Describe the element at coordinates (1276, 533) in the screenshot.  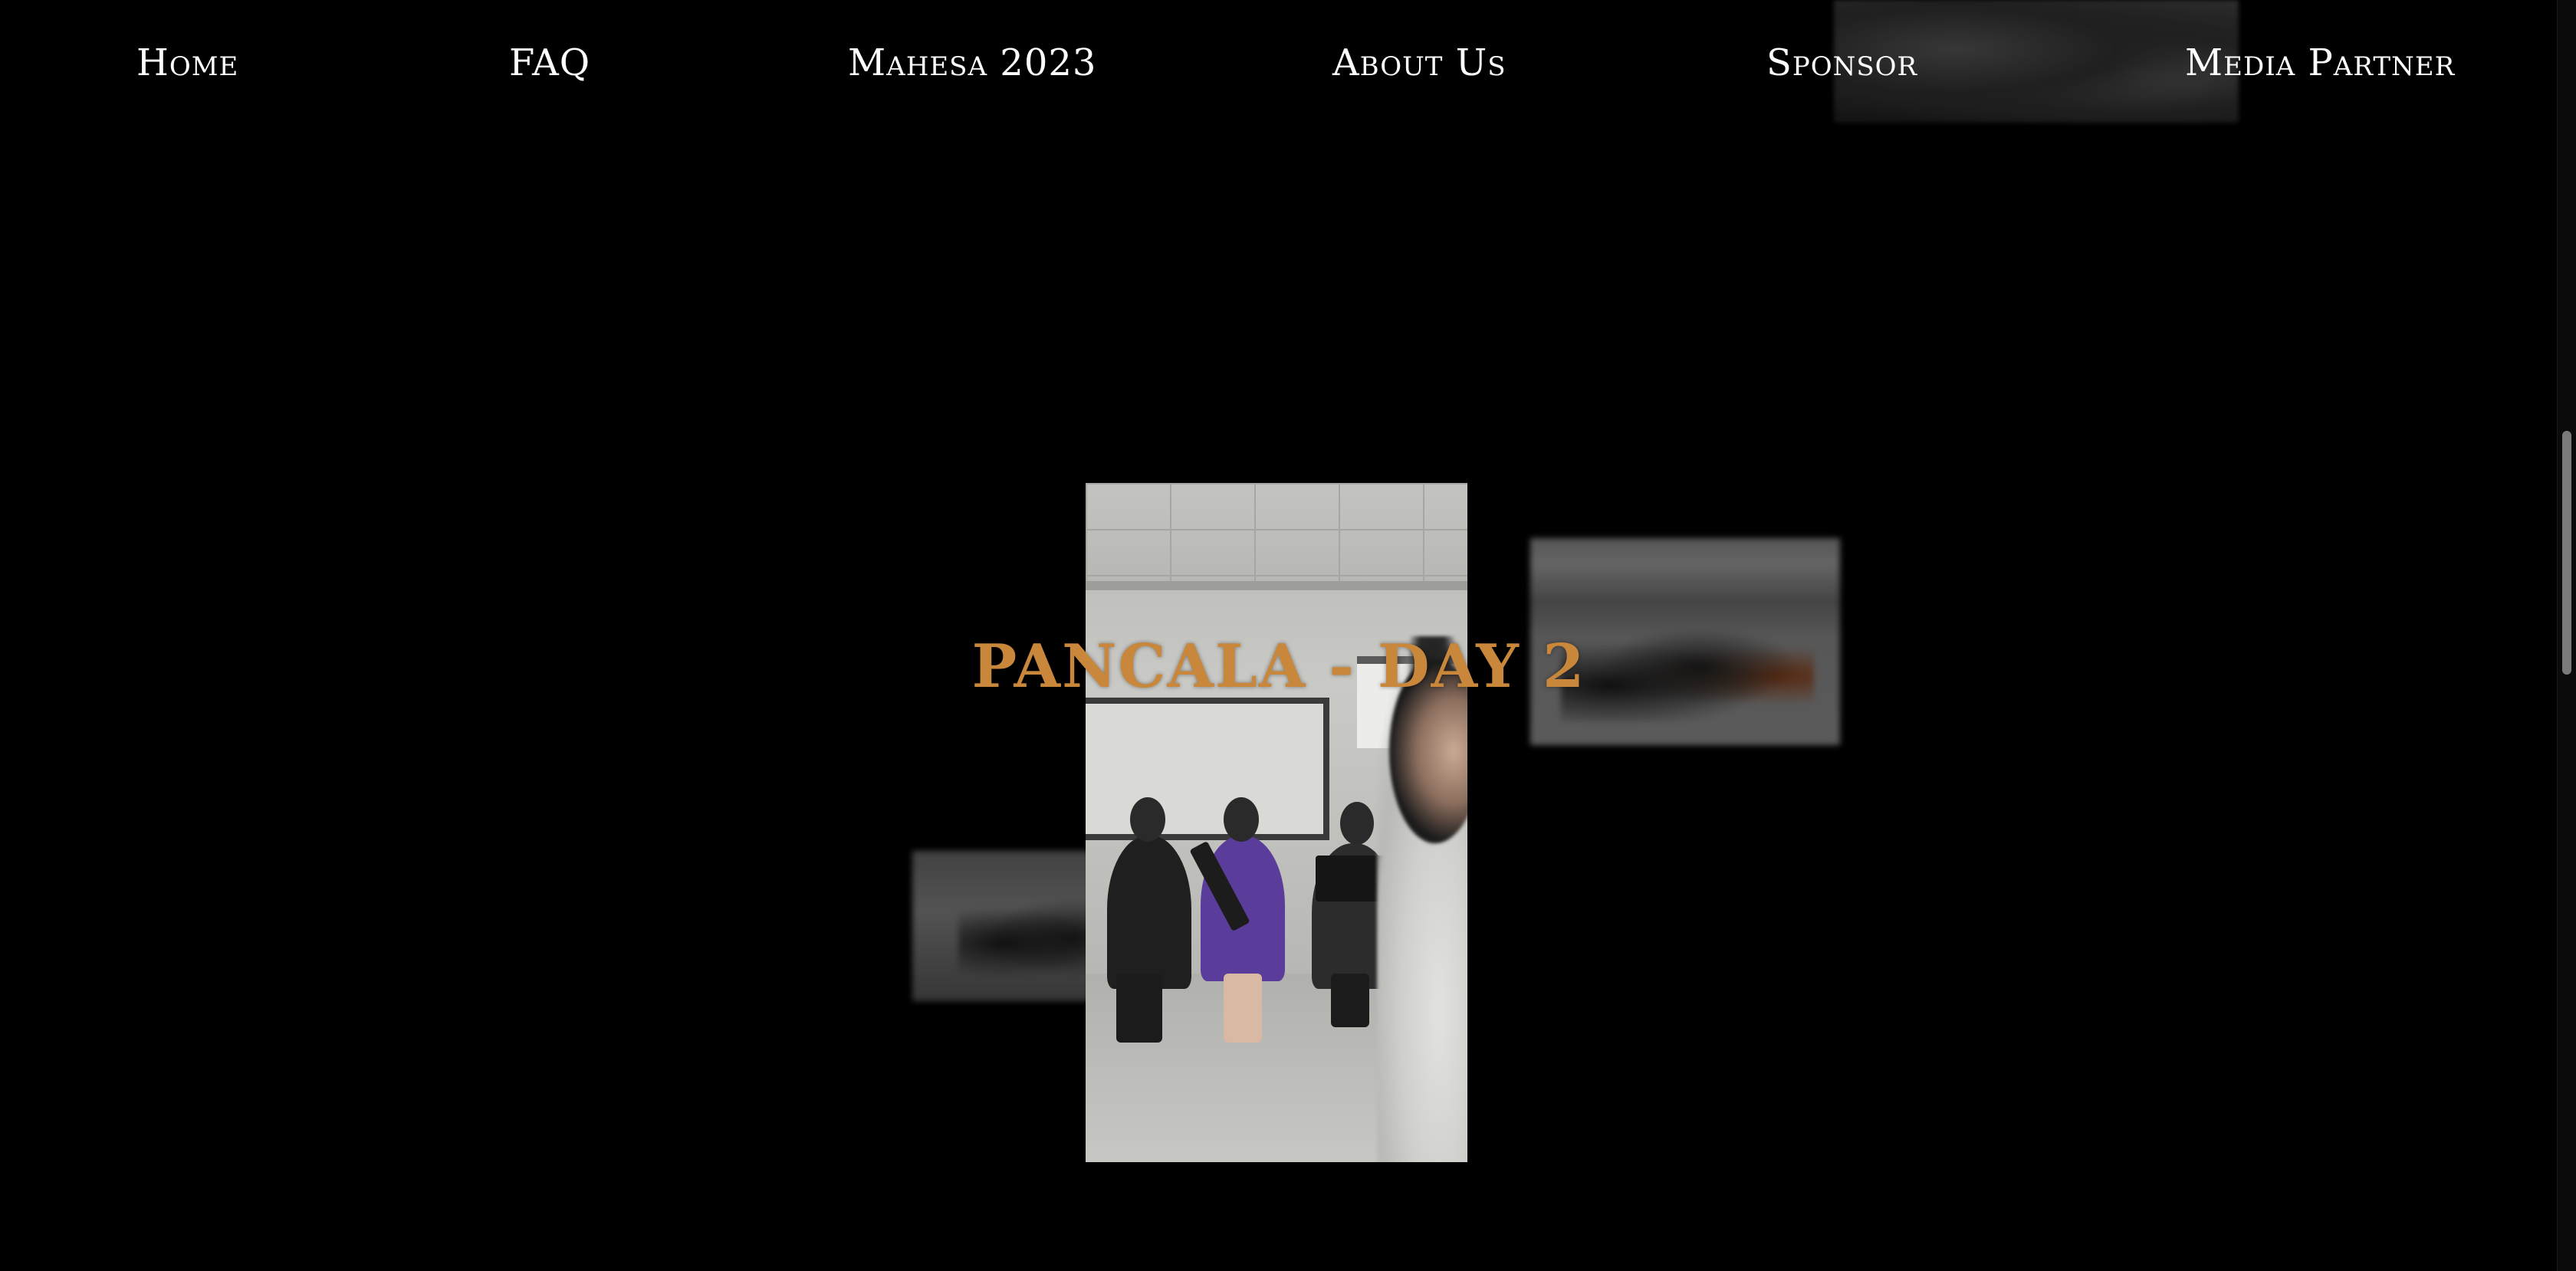
I see `photo-ceiling` at that location.